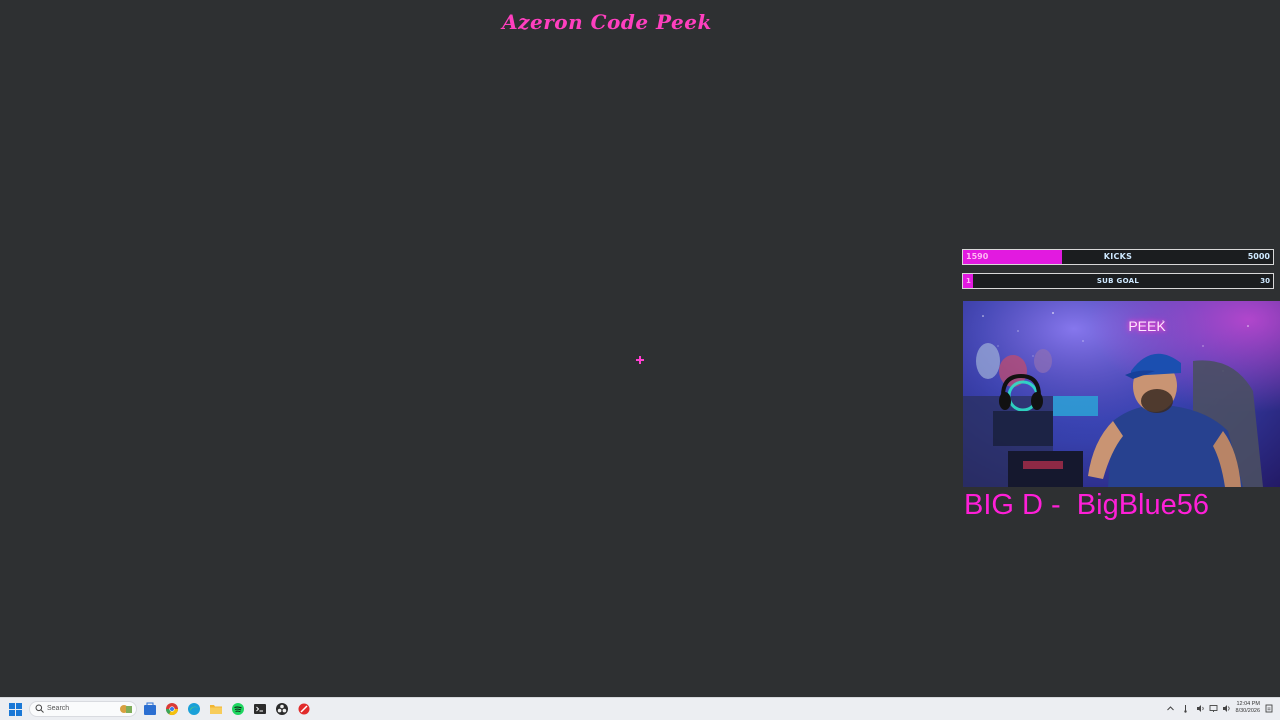  What do you see at coordinates (1269, 708) in the screenshot?
I see `notification-icon` at bounding box center [1269, 708].